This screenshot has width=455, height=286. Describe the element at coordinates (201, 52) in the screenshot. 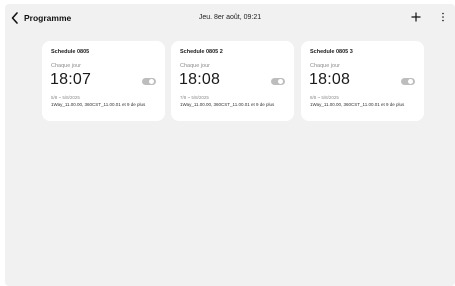

I see `schedule-name: Schedule 0805 2` at that location.